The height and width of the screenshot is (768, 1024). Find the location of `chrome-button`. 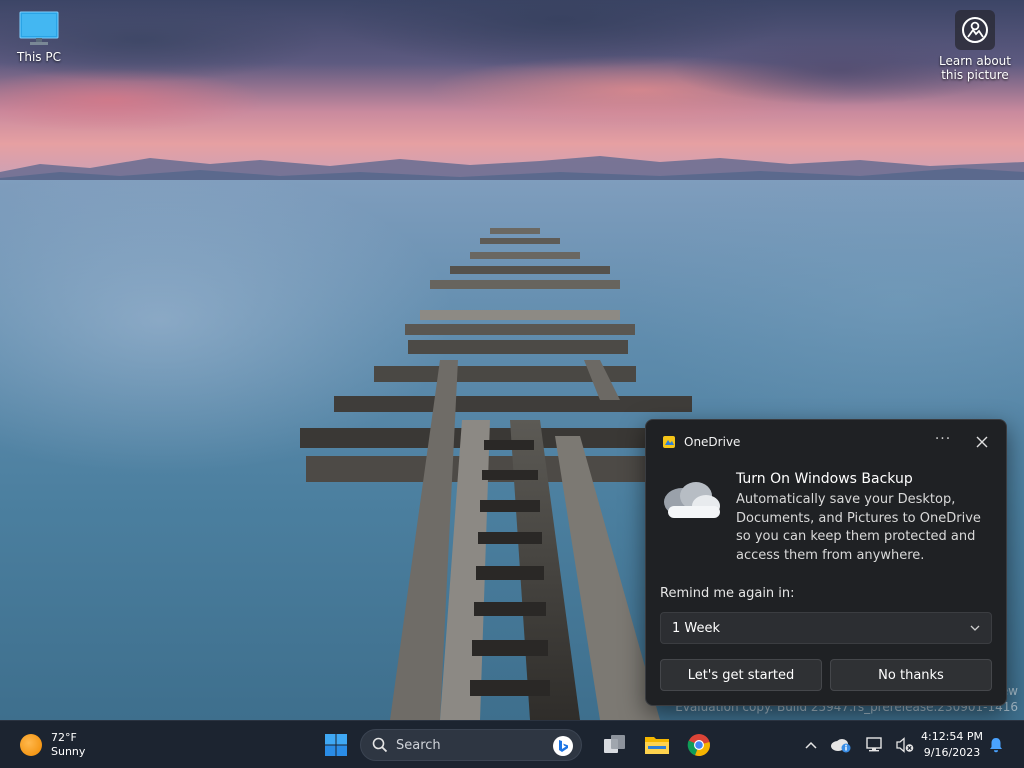

chrome-button is located at coordinates (699, 745).